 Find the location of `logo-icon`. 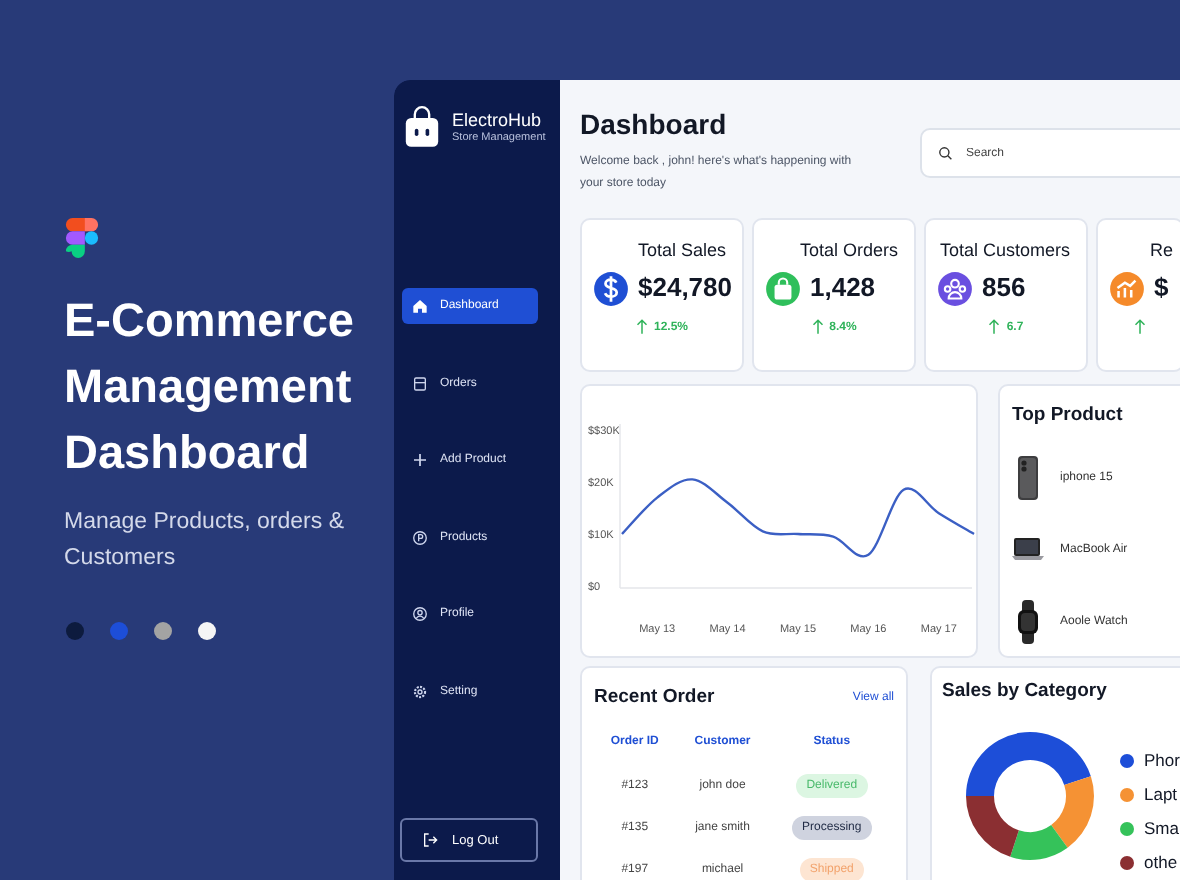

logo-icon is located at coordinates (82, 238).